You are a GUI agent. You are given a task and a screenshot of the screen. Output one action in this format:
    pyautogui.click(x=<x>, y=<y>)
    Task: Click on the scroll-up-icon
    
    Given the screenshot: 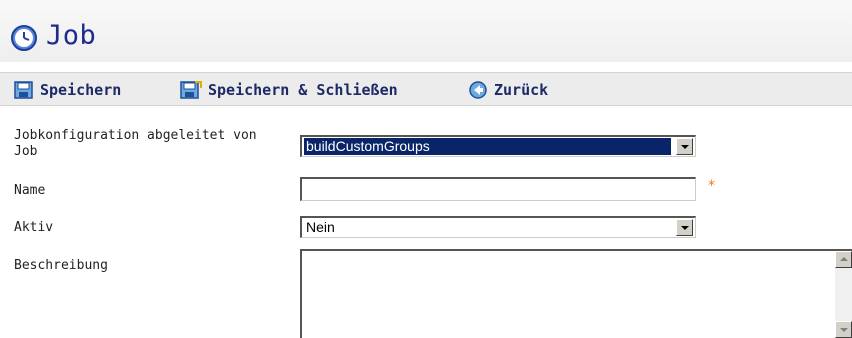 What is the action you would take?
    pyautogui.click(x=843, y=259)
    